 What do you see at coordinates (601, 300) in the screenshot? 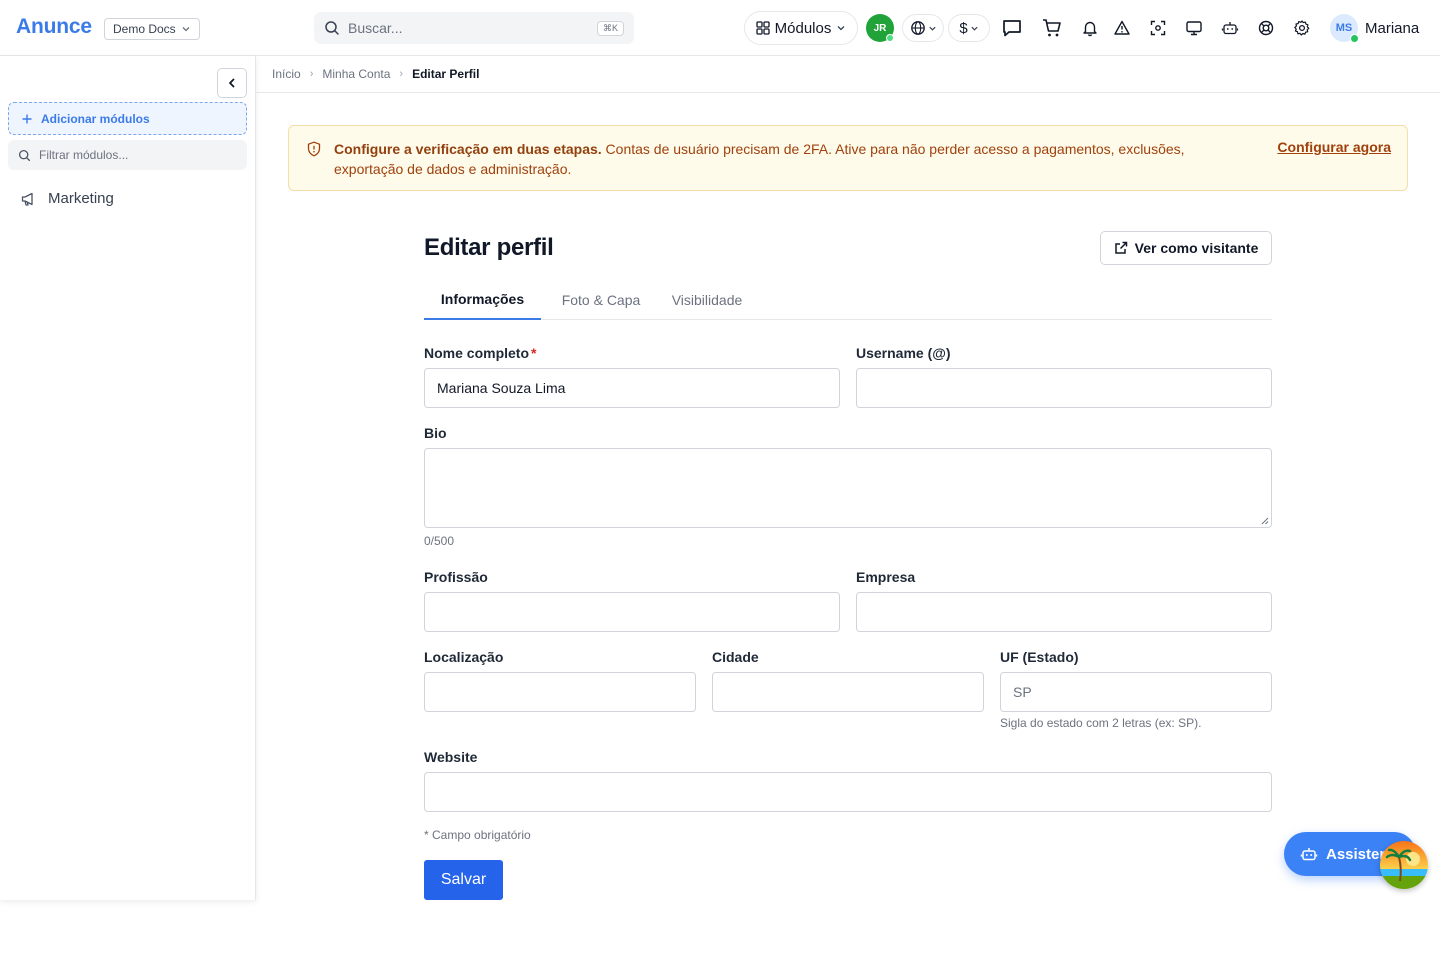
I see `tab-foto-capa: Foto & Capa` at bounding box center [601, 300].